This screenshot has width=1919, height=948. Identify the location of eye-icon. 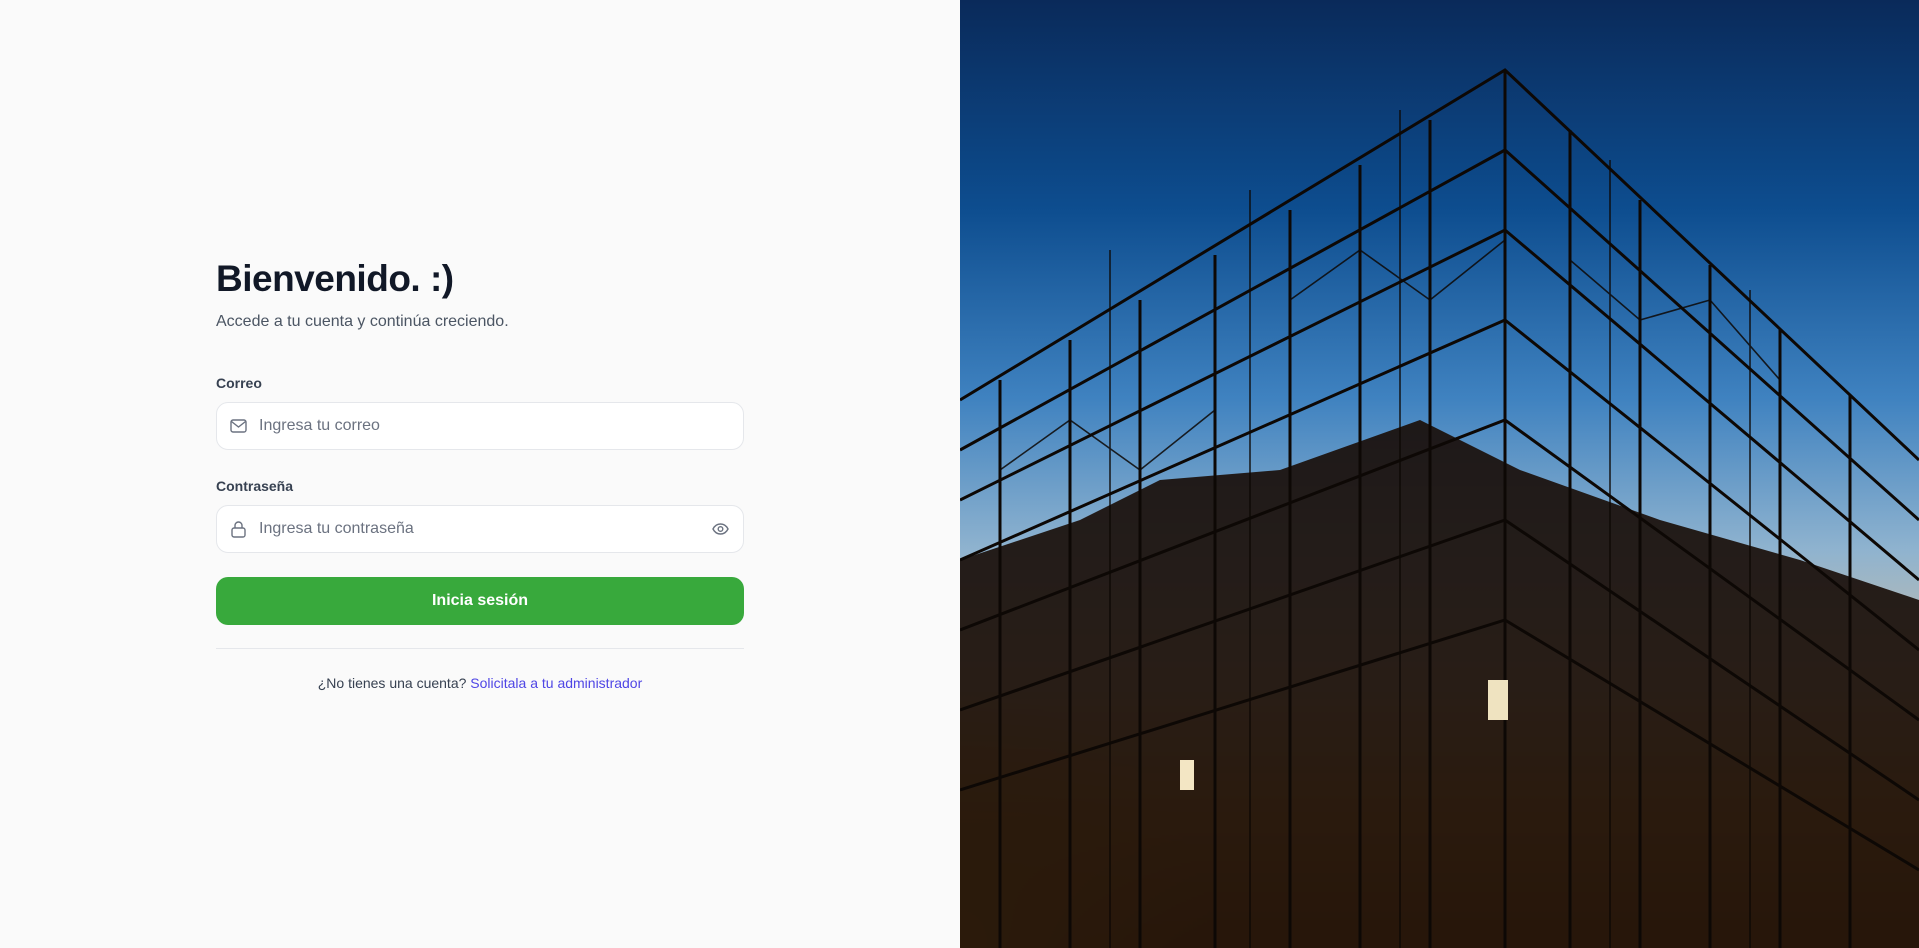
(720, 529).